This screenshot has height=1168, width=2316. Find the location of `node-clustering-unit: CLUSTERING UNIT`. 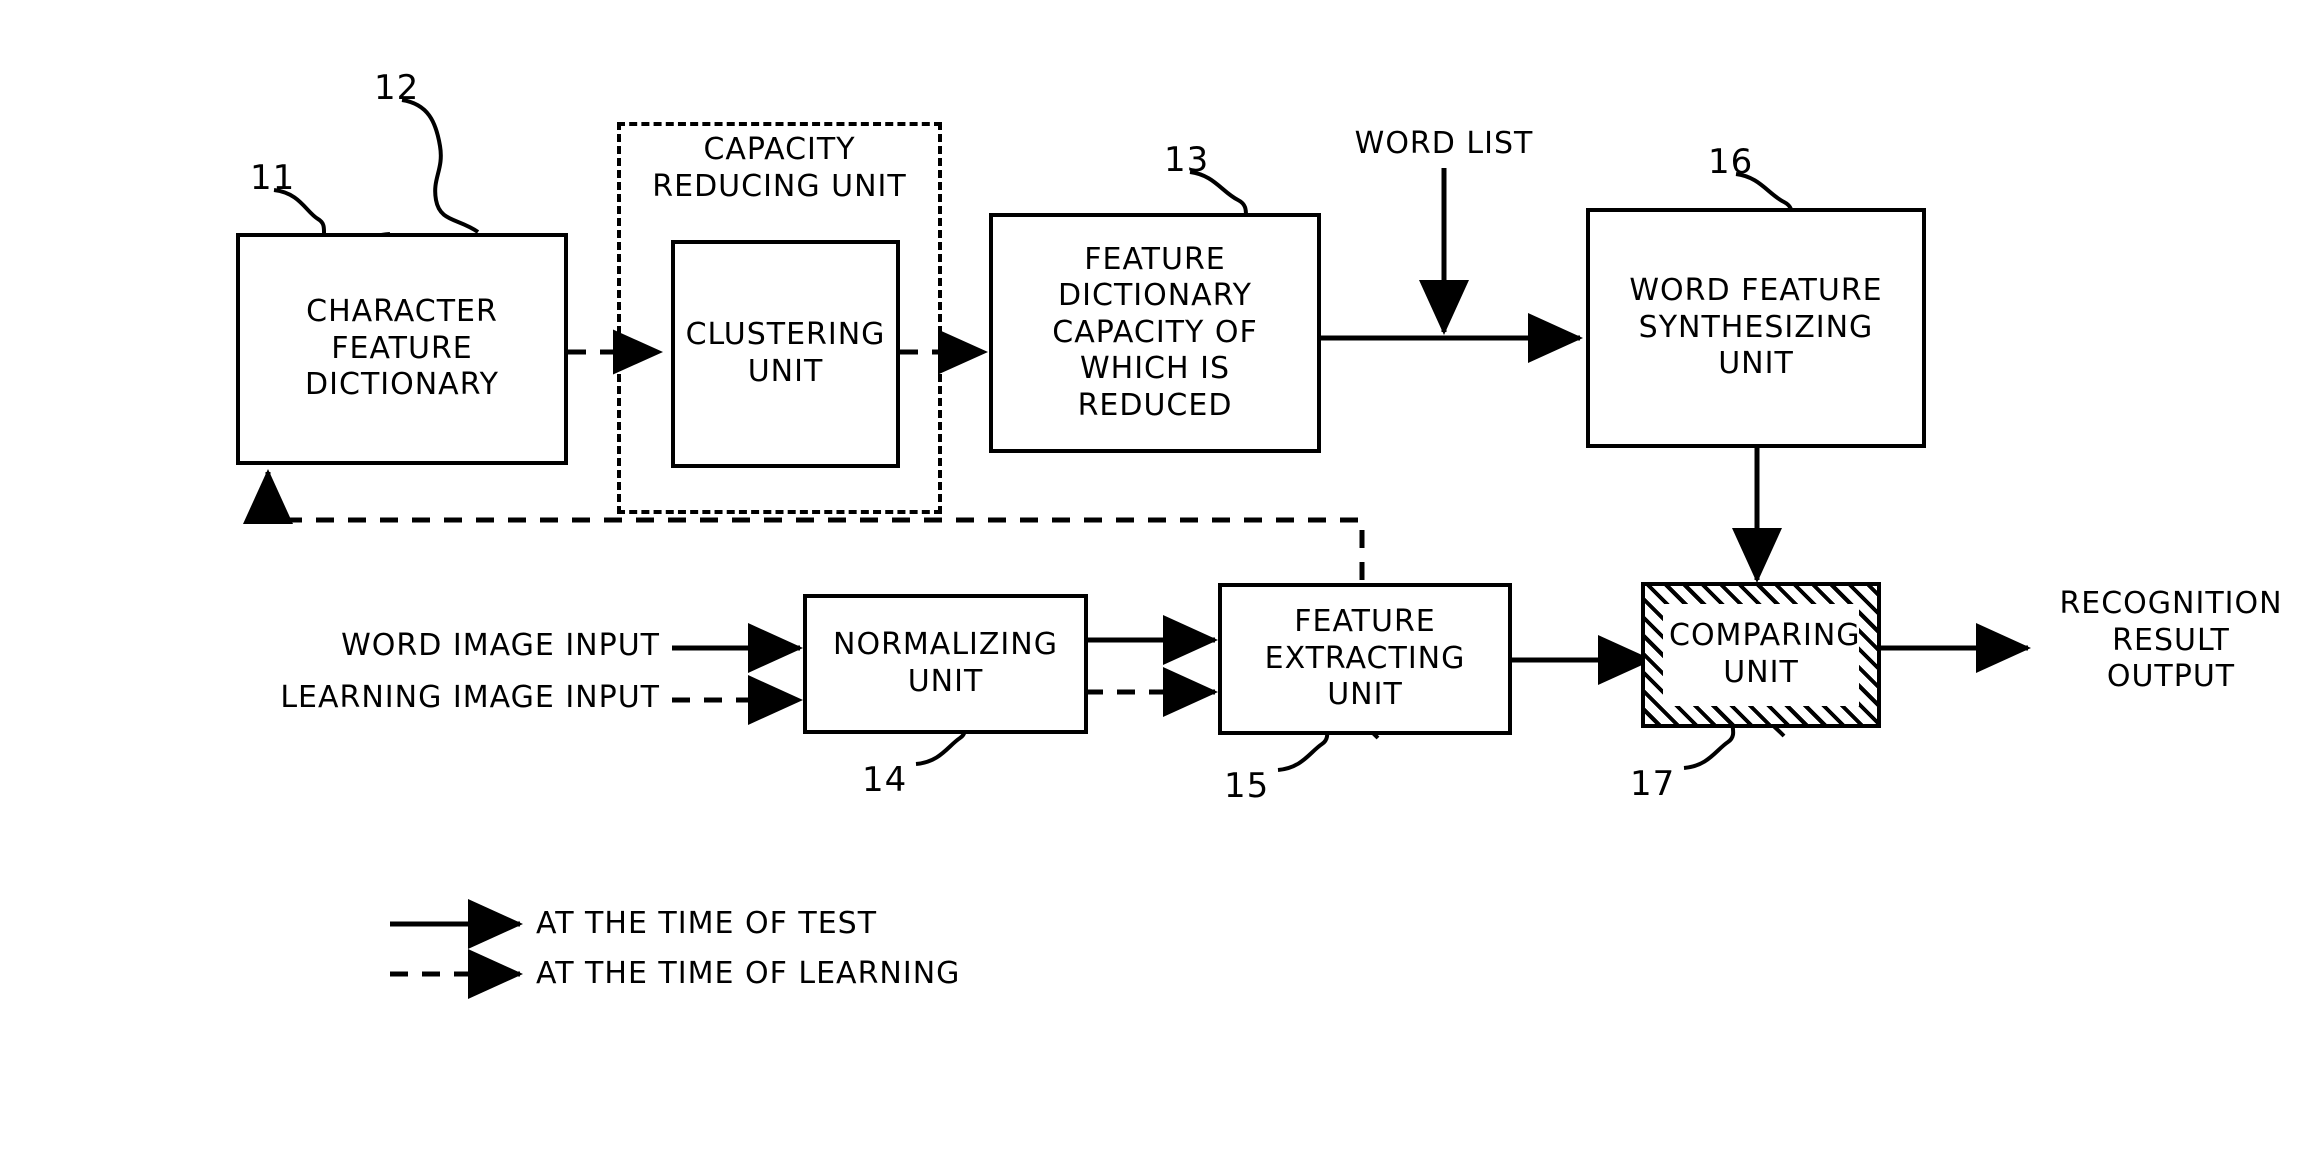

node-clustering-unit: CLUSTERING UNIT is located at coordinates (785, 354).